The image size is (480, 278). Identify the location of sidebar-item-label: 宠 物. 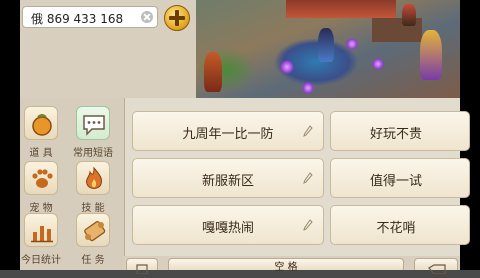
(41, 208).